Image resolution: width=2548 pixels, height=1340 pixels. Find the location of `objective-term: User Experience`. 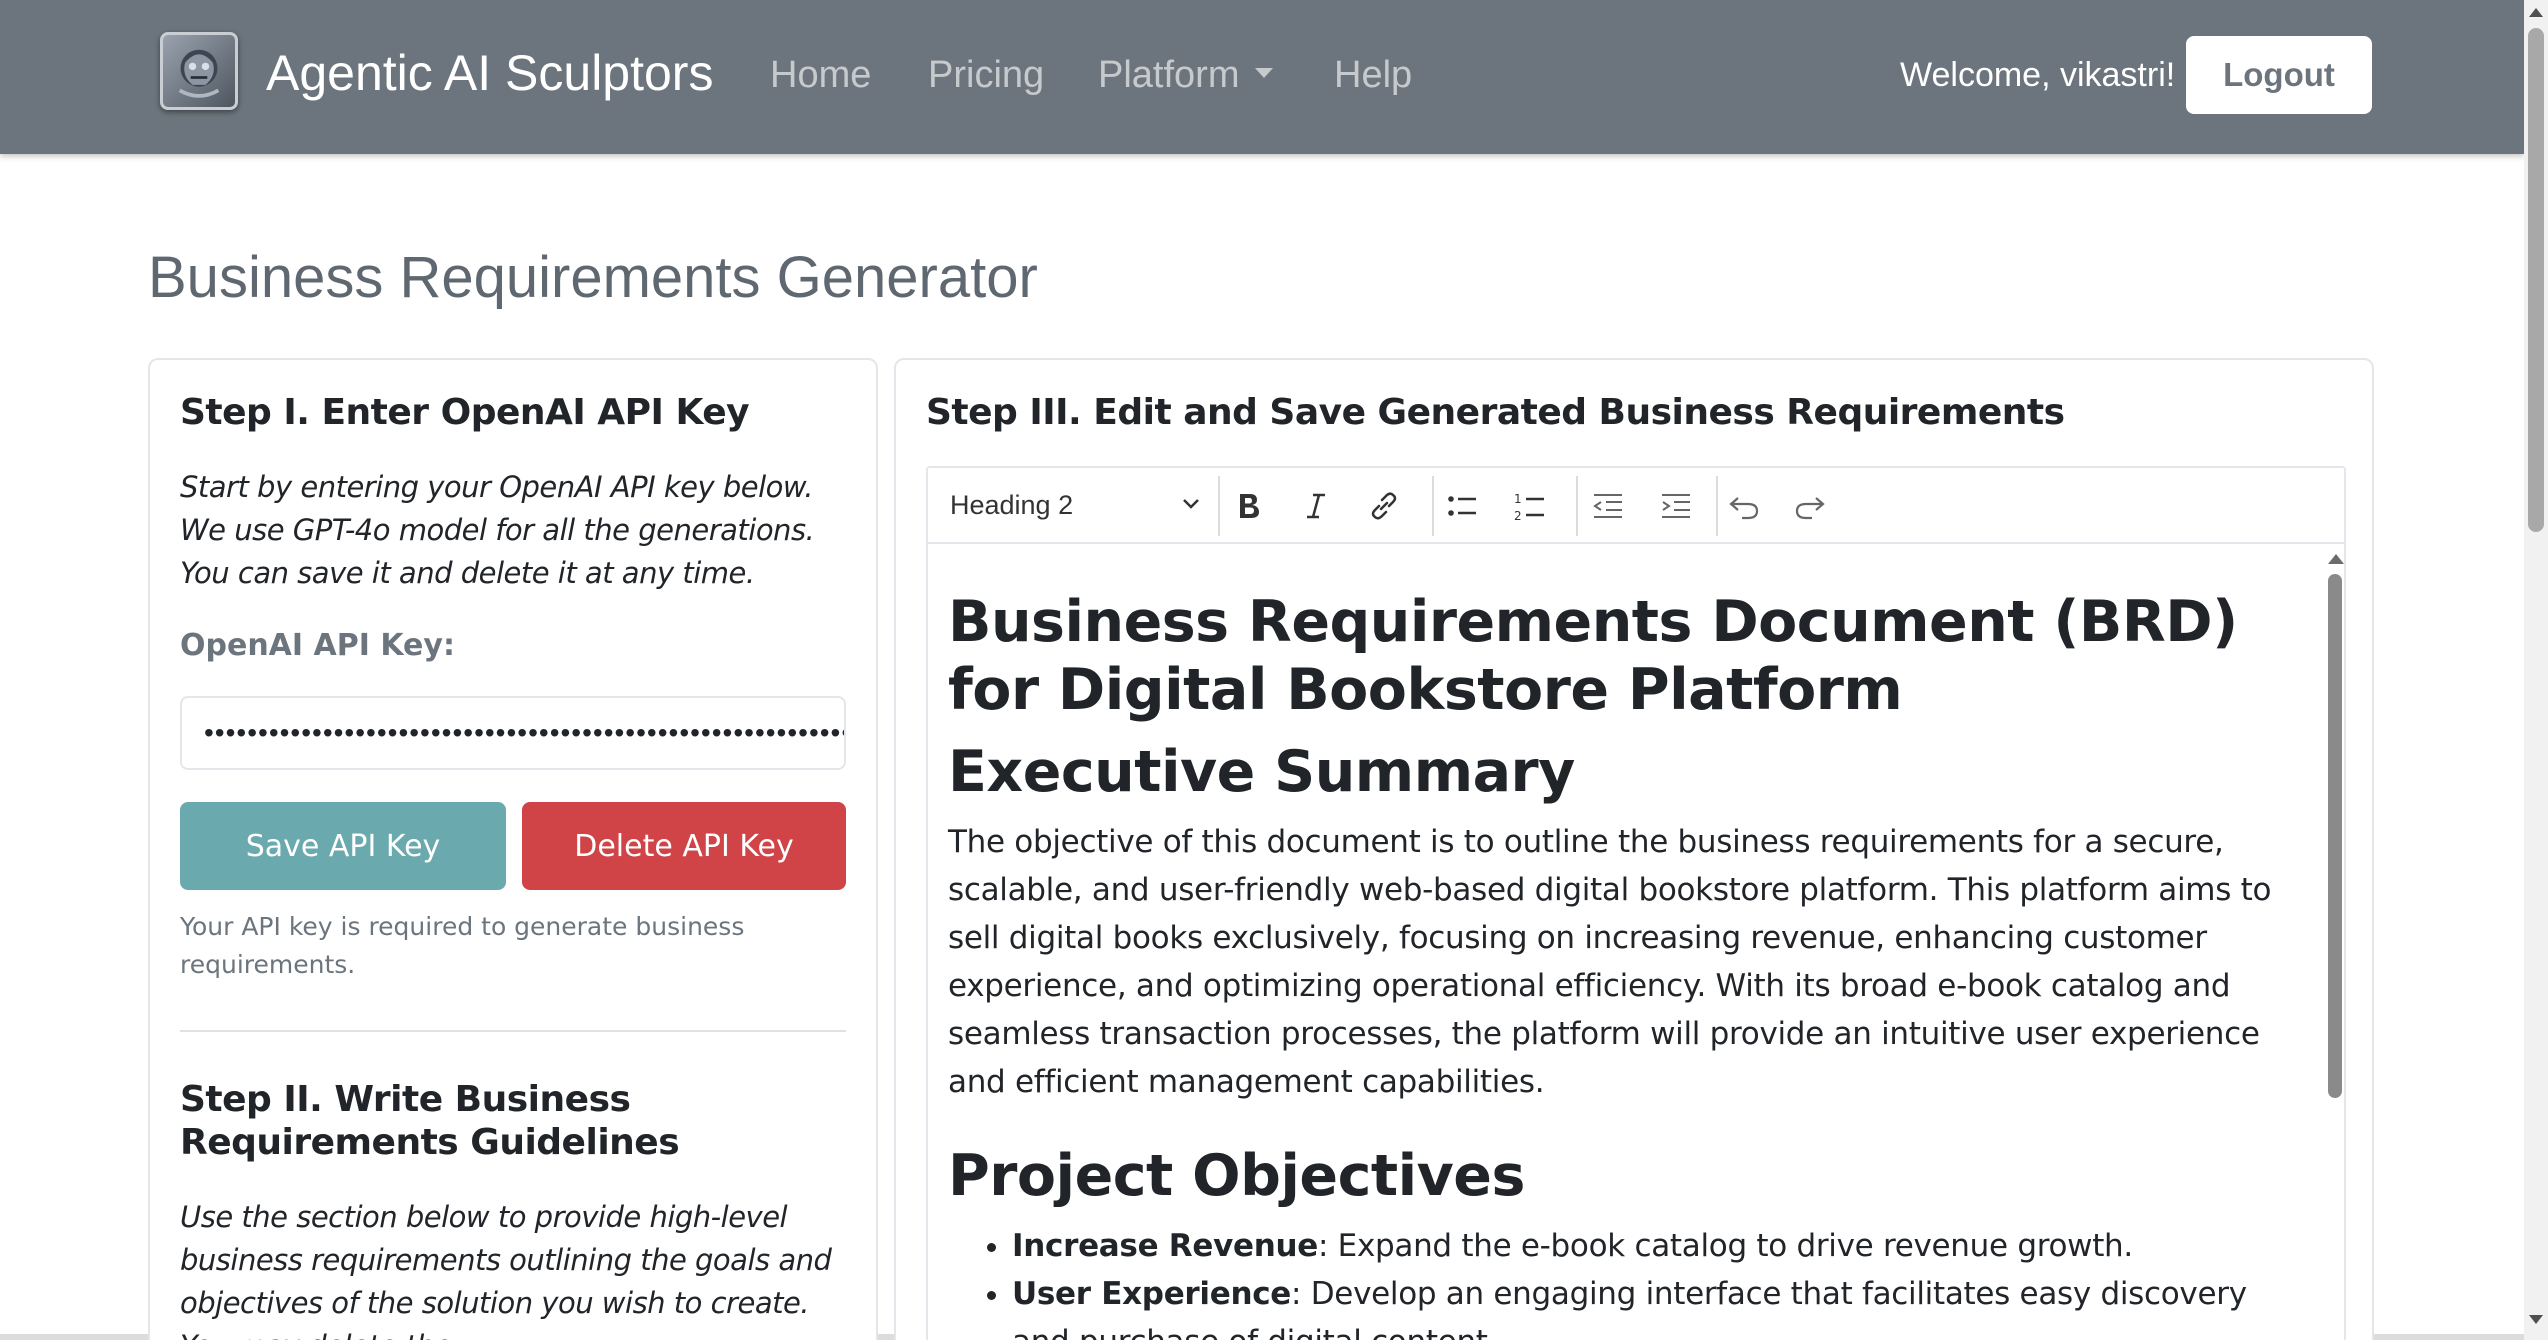

objective-term: User Experience is located at coordinates (1152, 1294).